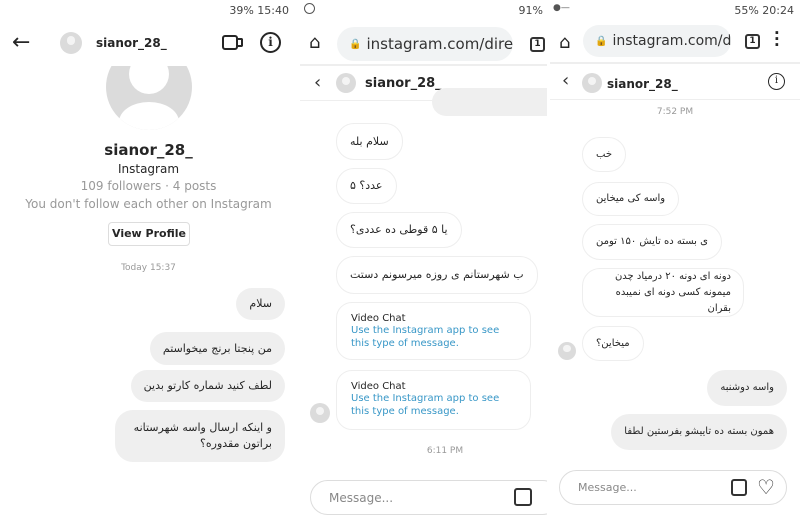  What do you see at coordinates (260, 304) in the screenshot?
I see `message-bubble: سلام` at bounding box center [260, 304].